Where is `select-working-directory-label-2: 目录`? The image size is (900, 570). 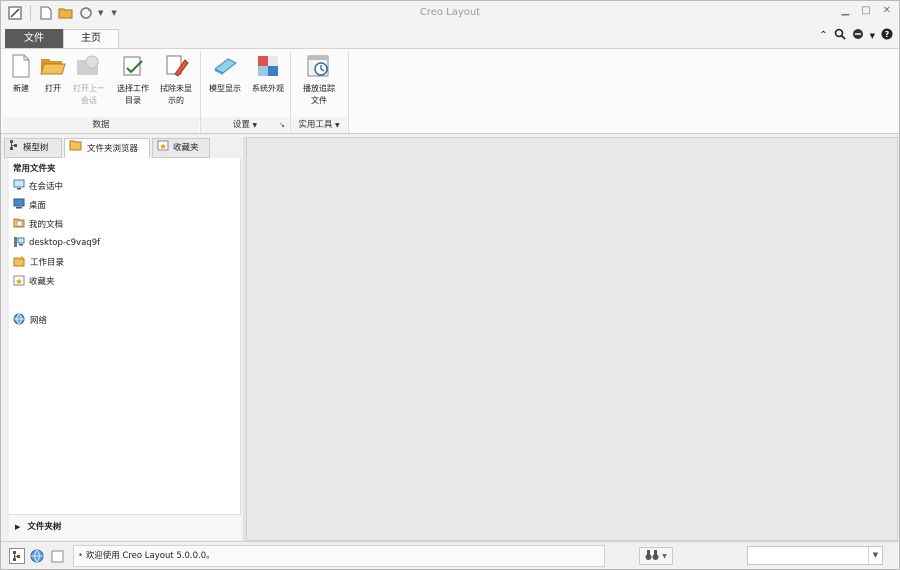
select-working-directory-label-2: 目录 is located at coordinates (133, 100).